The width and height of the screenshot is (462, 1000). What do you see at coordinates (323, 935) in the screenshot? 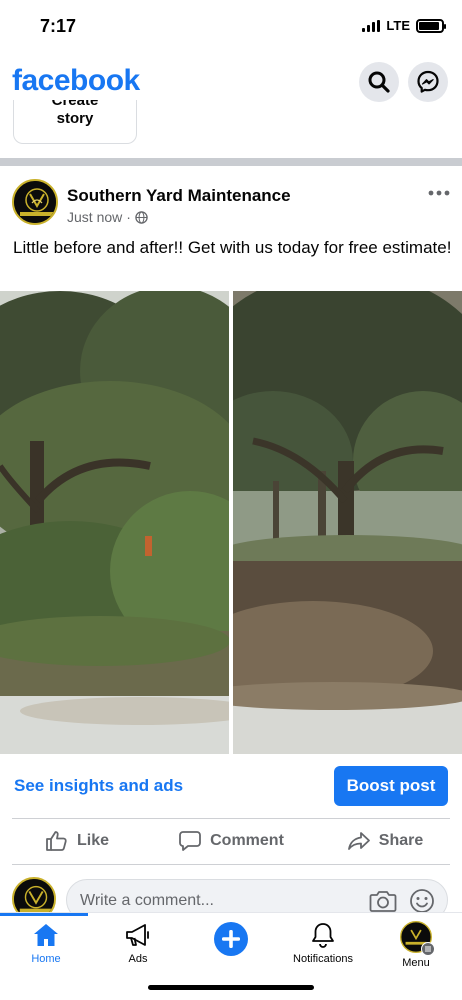
I see `bell-icon` at bounding box center [323, 935].